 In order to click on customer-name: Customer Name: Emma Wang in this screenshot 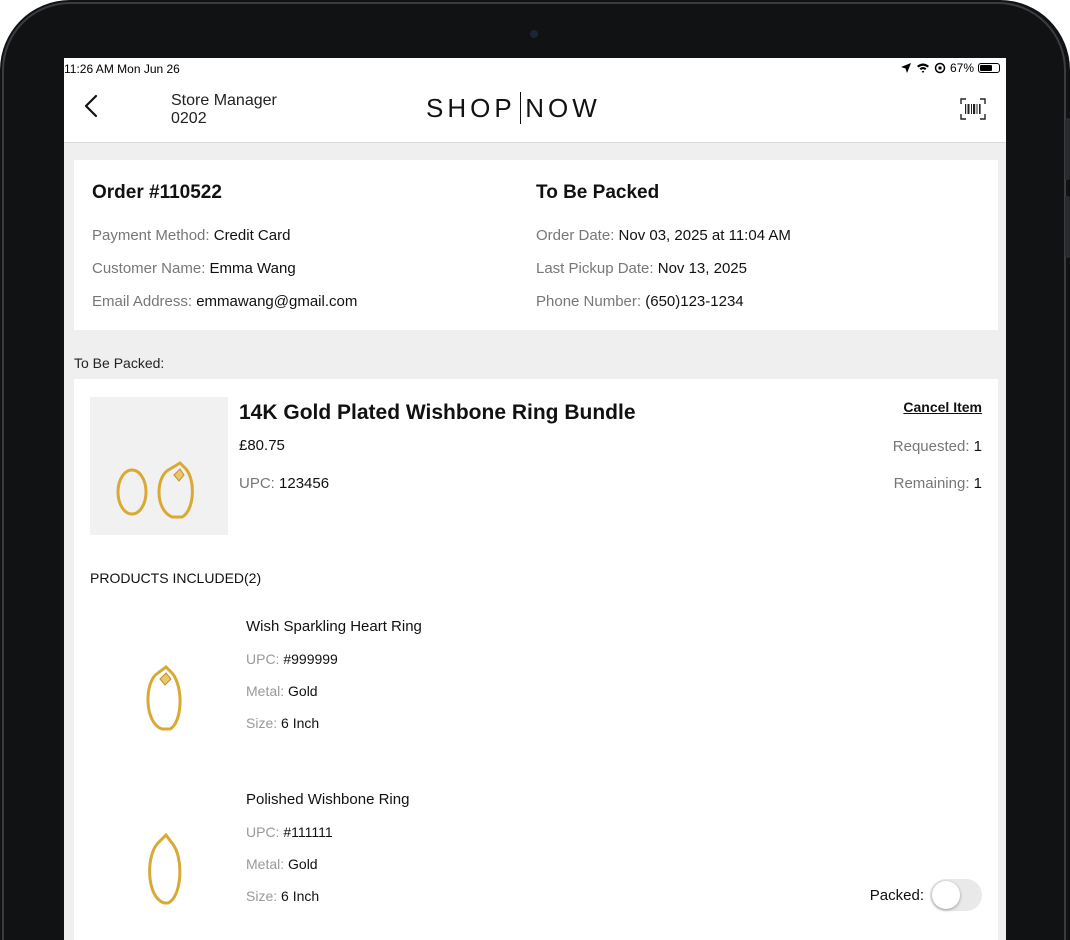, I will do `click(194, 268)`.